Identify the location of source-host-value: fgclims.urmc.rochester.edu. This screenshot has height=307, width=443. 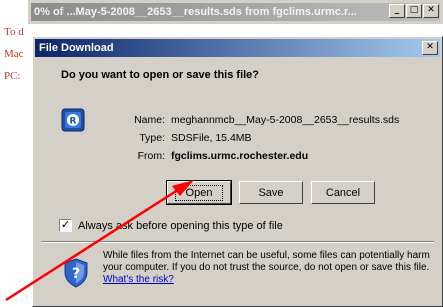
(240, 156).